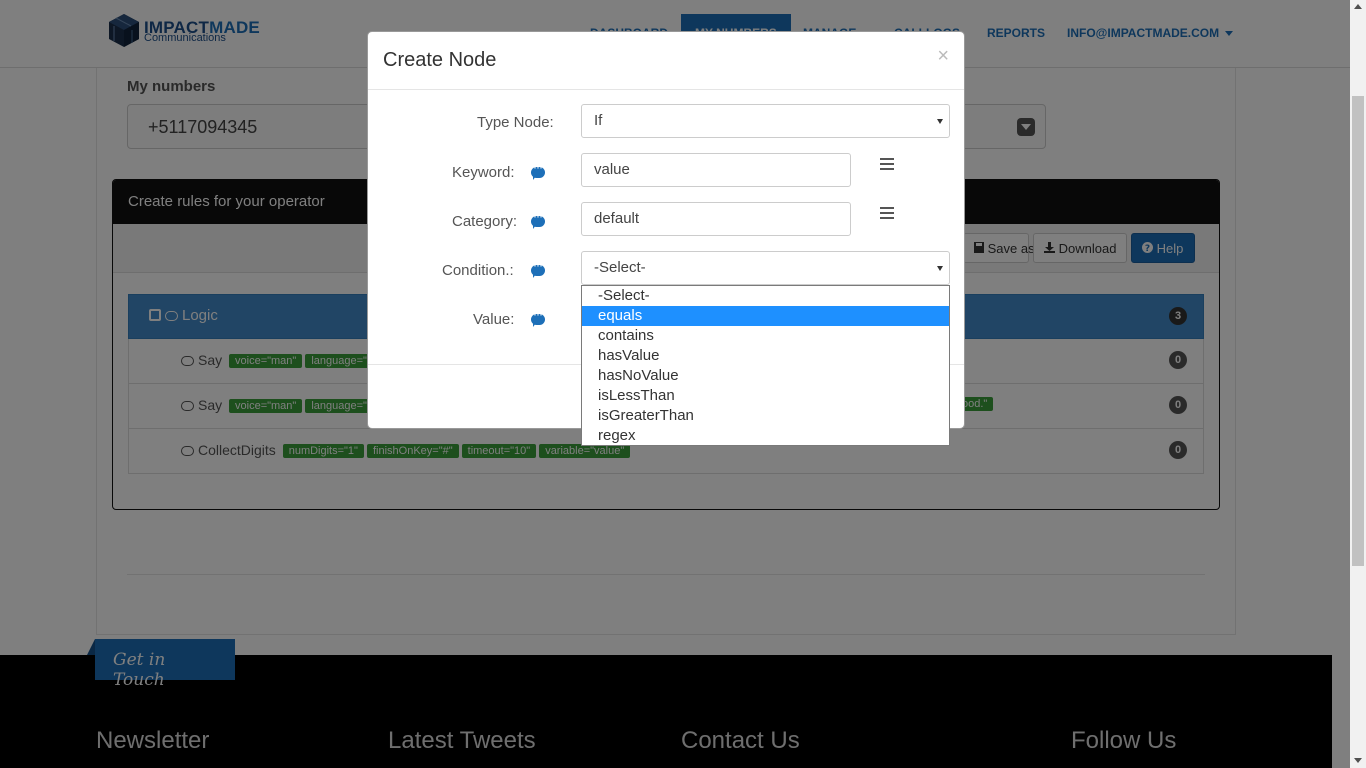  Describe the element at coordinates (538, 317) in the screenshot. I see `value-info-icon` at that location.